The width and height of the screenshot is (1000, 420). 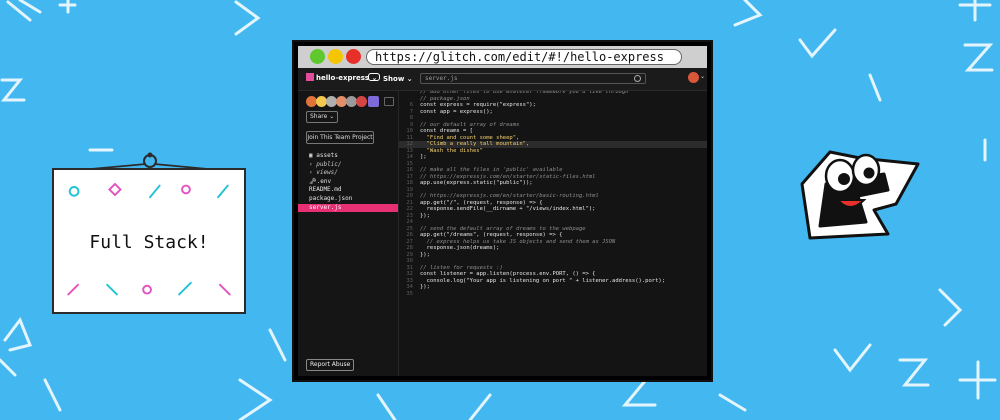 What do you see at coordinates (361, 101) in the screenshot?
I see `avatar` at bounding box center [361, 101].